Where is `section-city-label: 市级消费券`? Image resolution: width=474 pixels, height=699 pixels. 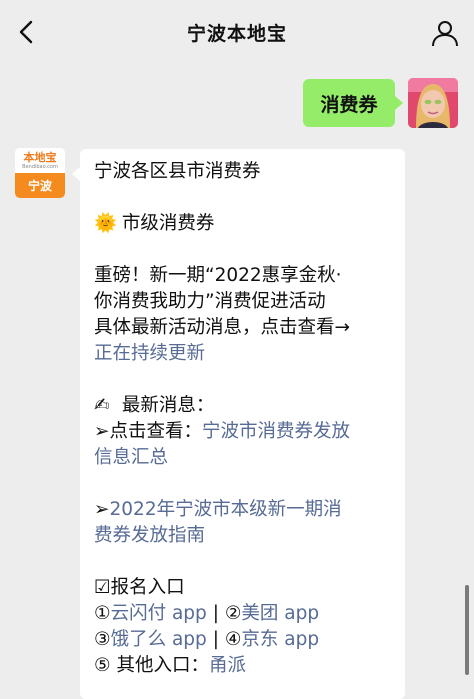 section-city-label: 市级消费券 is located at coordinates (168, 223).